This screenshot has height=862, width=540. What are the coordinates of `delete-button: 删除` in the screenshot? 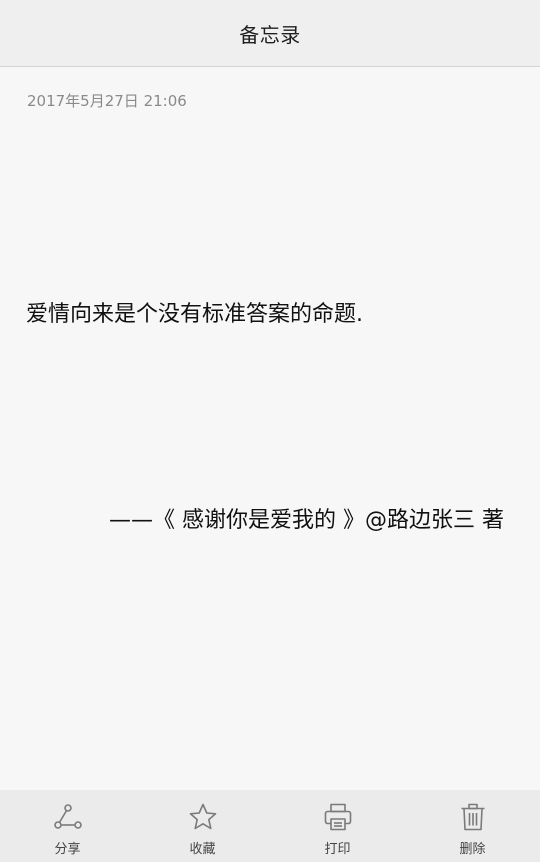 It's located at (472, 826).